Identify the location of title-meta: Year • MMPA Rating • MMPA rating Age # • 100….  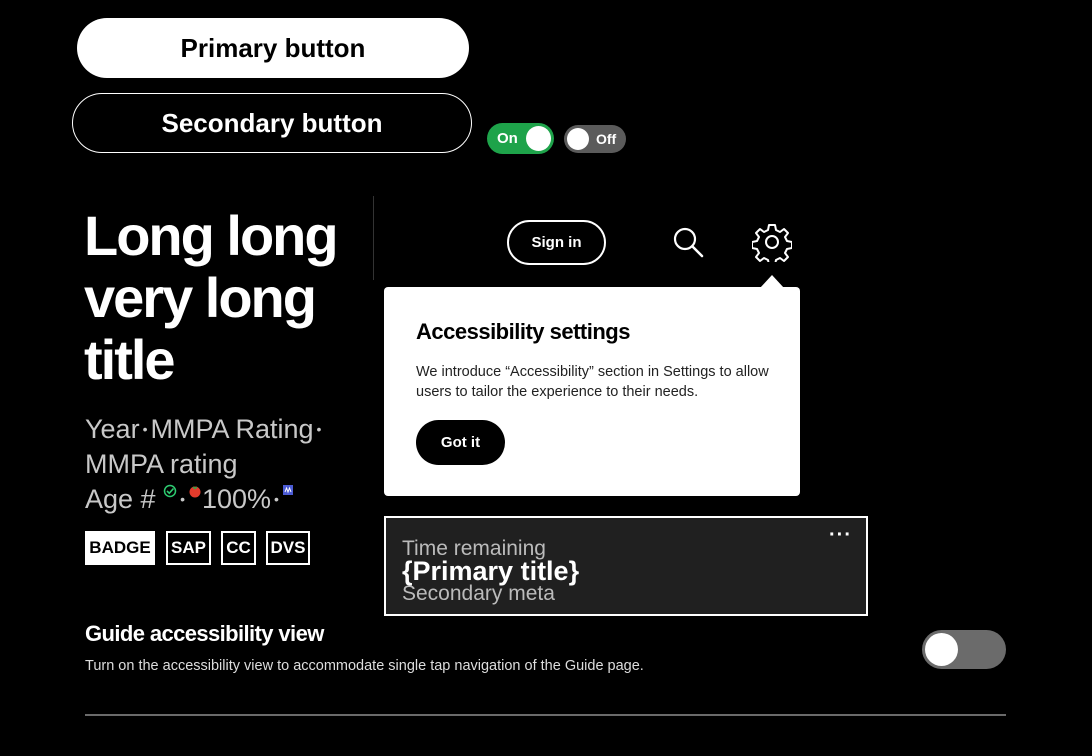
(230, 464).